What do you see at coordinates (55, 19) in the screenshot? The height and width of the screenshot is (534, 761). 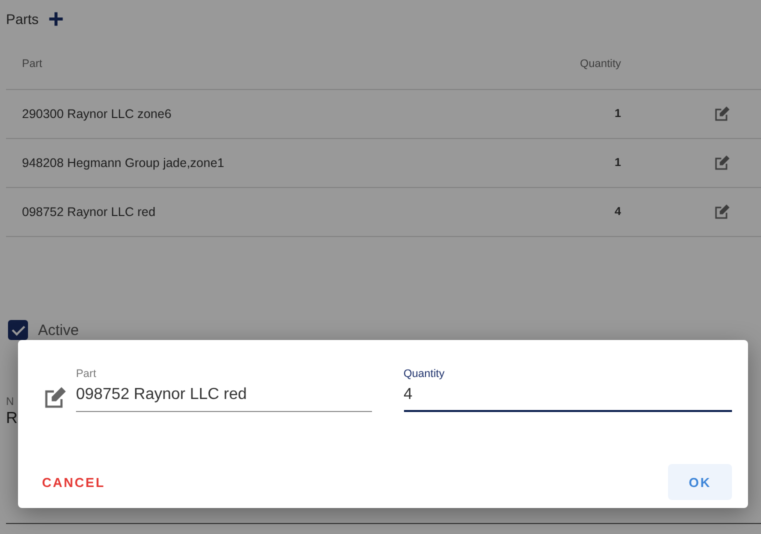 I see `add-icon` at bounding box center [55, 19].